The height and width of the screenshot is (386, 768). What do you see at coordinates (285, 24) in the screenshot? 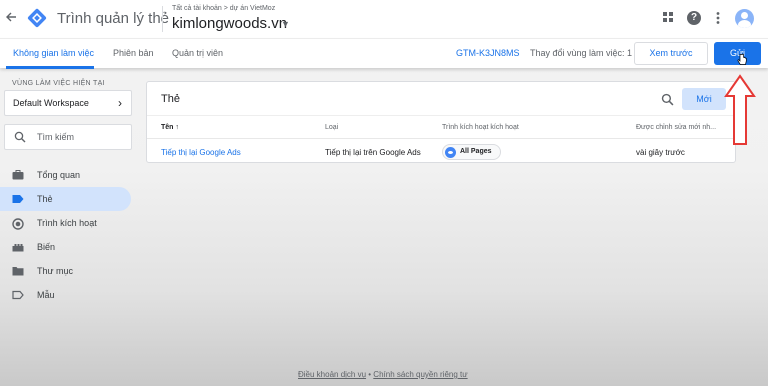
I see `container-dropdown-icon: ▼` at bounding box center [285, 24].